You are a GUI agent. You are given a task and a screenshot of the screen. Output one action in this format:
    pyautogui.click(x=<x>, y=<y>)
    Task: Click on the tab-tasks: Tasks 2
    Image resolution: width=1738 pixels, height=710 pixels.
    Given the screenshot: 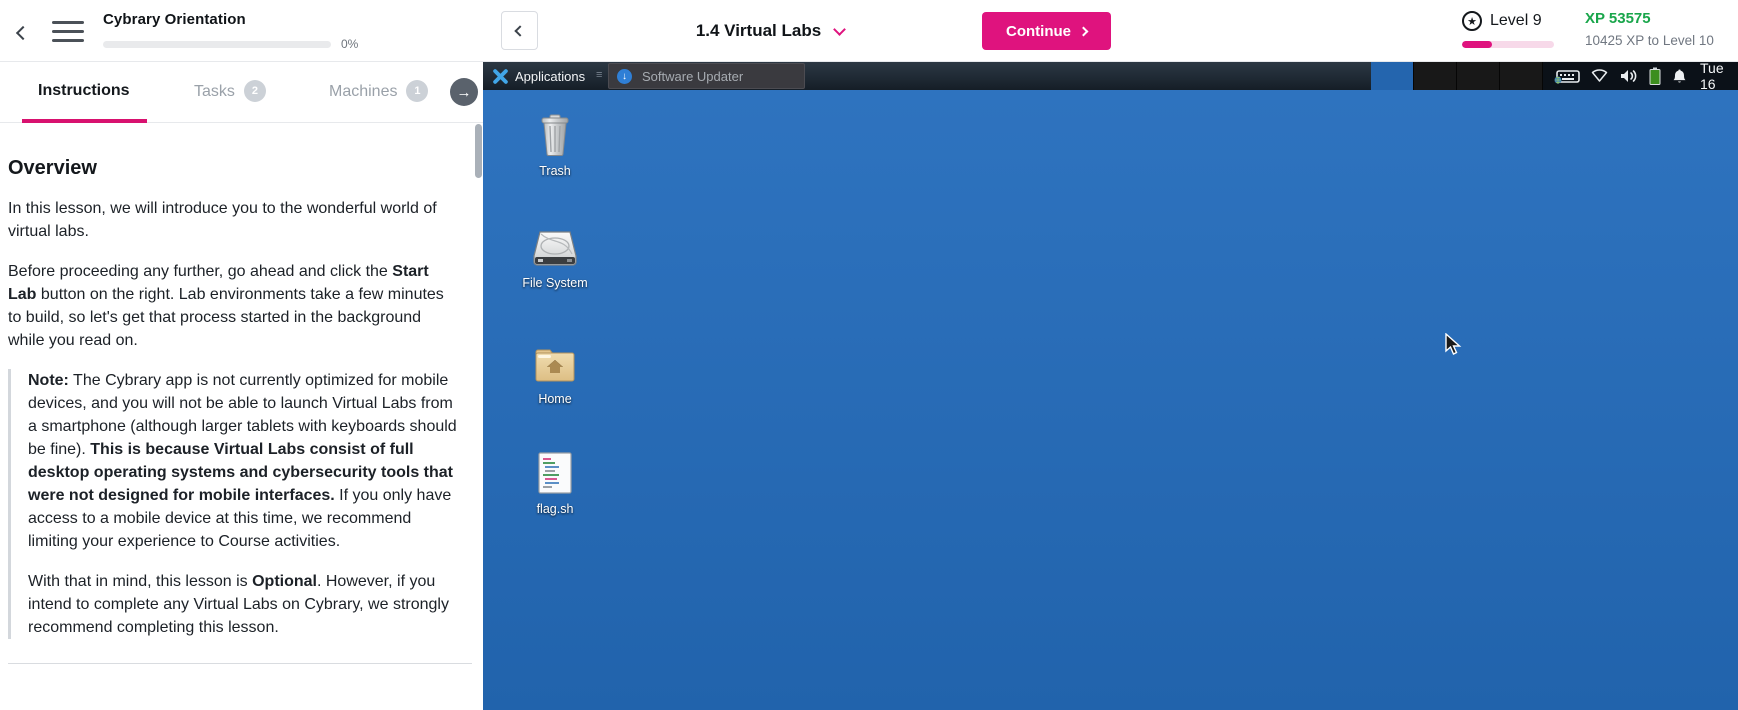 What is the action you would take?
    pyautogui.click(x=230, y=91)
    